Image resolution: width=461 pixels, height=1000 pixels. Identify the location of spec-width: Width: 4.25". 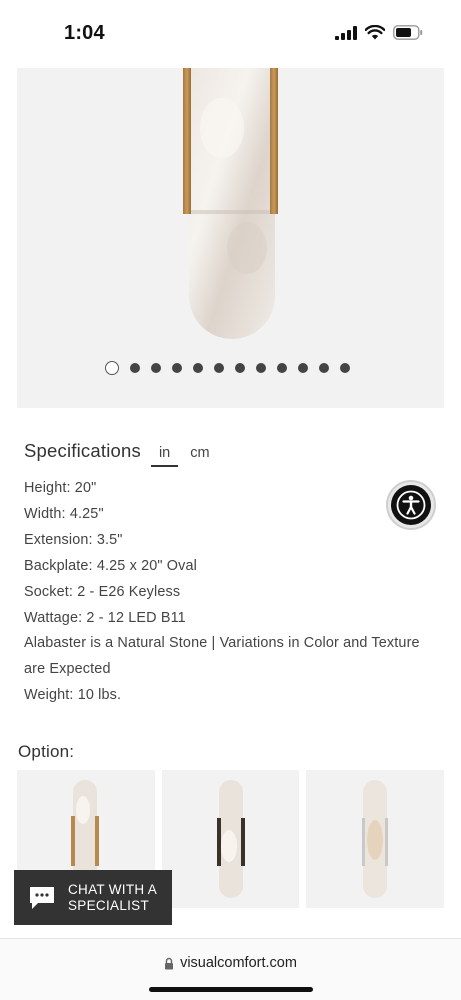
(64, 513).